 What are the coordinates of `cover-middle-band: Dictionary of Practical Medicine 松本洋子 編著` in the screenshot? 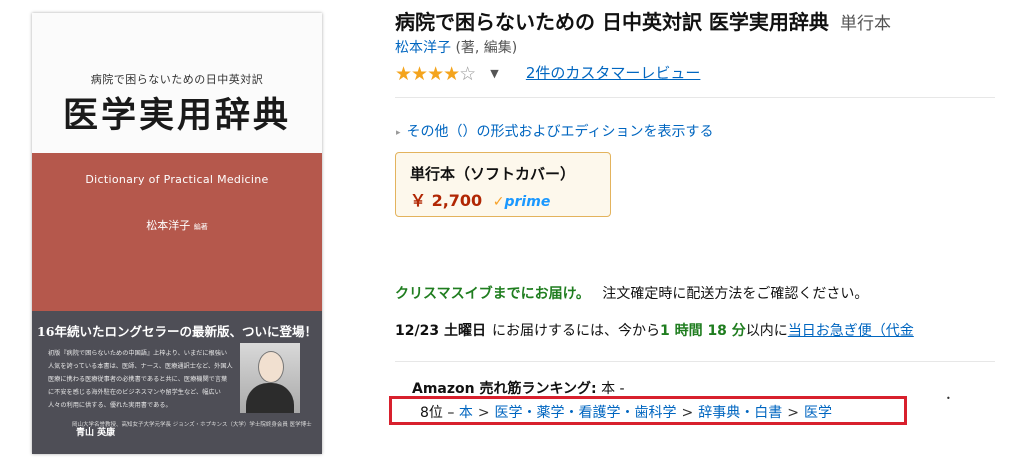 It's located at (177, 232).